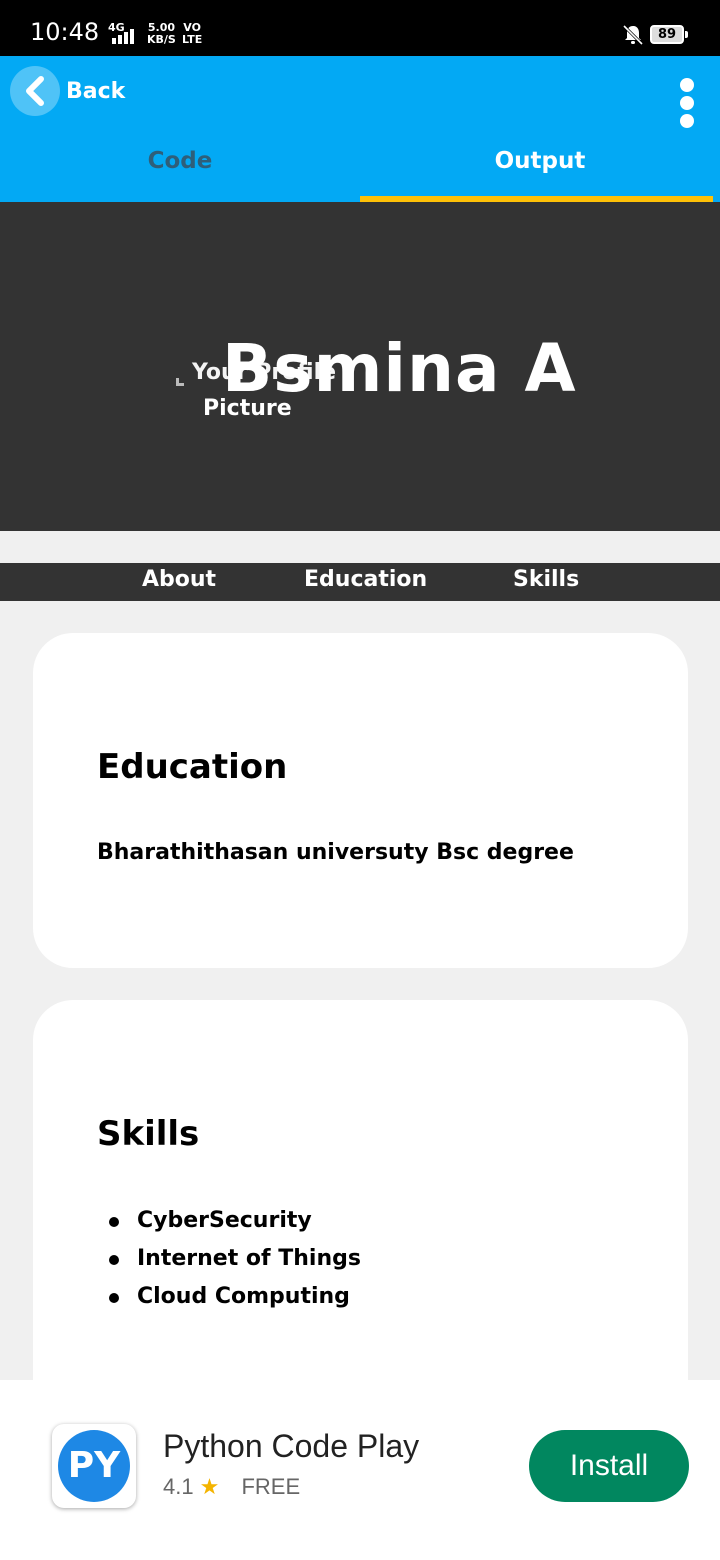 The width and height of the screenshot is (720, 1560). I want to click on nav-link-education: Education, so click(365, 579).